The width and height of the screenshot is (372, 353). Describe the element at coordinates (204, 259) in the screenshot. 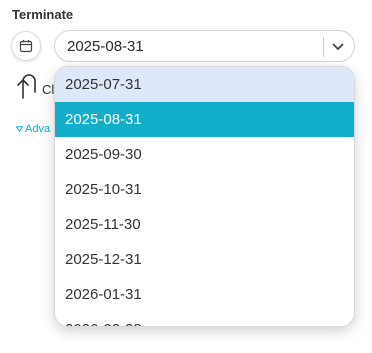

I see `dropdown-option: 2025-12-31` at that location.